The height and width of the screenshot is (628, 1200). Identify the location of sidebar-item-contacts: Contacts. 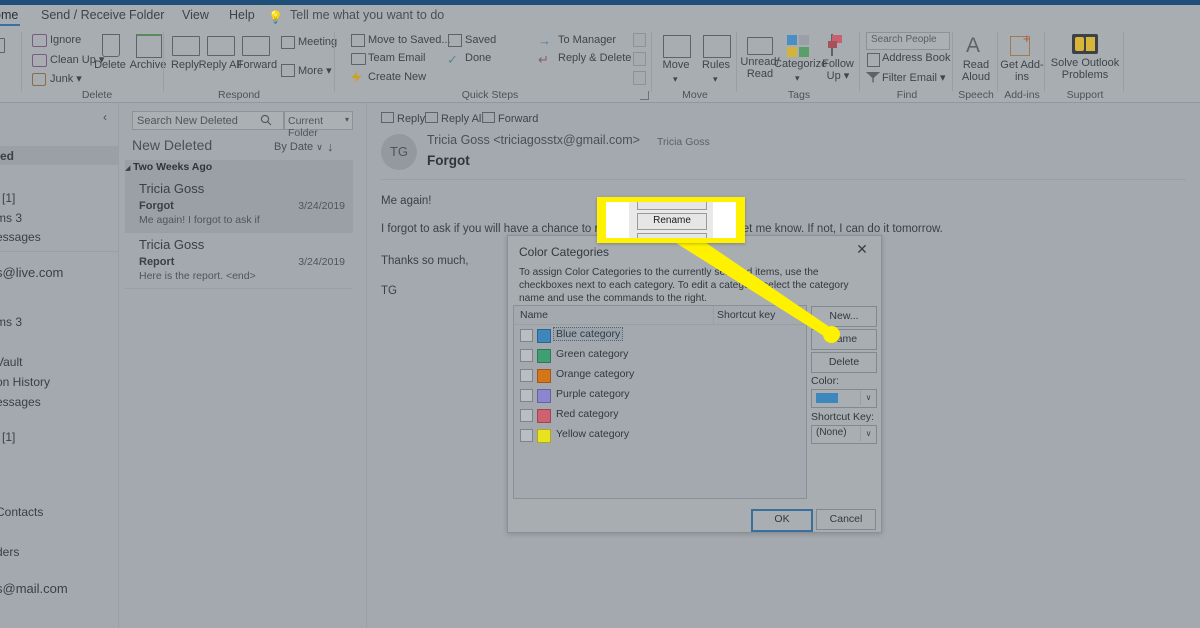
(21, 512).